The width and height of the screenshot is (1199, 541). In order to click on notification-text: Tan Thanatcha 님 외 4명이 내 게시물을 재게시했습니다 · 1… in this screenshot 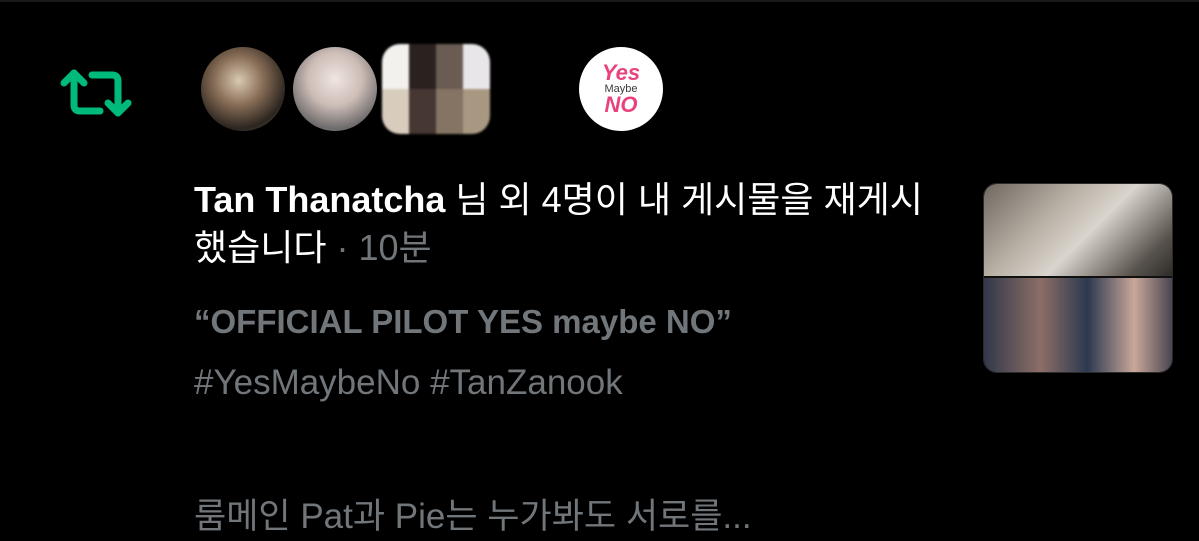, I will do `click(564, 224)`.